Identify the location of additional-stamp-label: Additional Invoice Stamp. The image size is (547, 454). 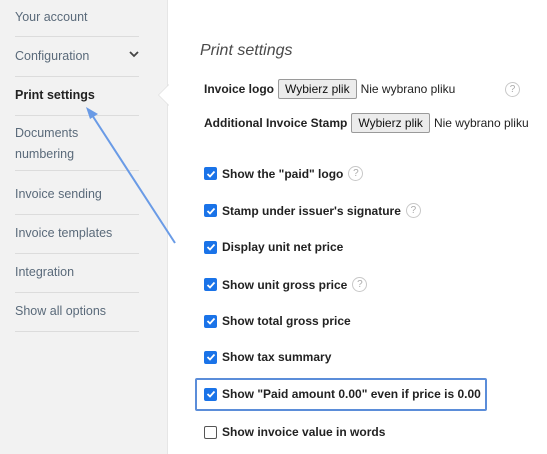
(276, 123).